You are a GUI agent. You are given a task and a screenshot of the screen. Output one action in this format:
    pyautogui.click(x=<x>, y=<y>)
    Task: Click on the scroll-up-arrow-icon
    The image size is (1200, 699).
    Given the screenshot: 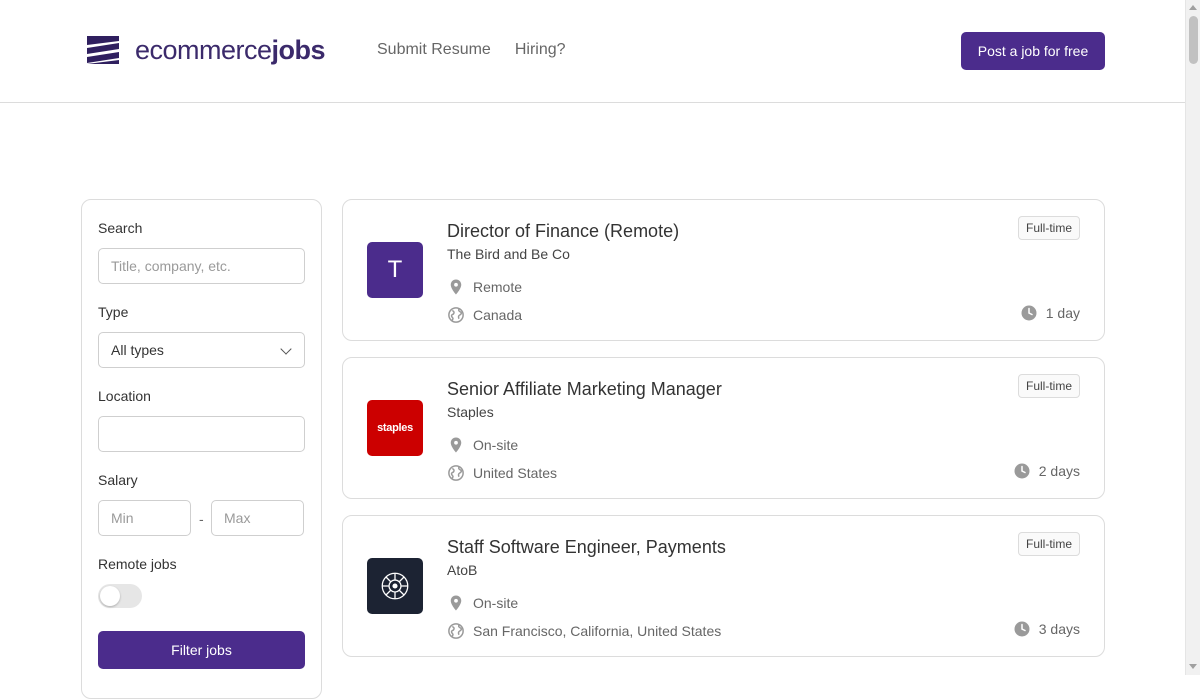 What is the action you would take?
    pyautogui.click(x=1193, y=7)
    